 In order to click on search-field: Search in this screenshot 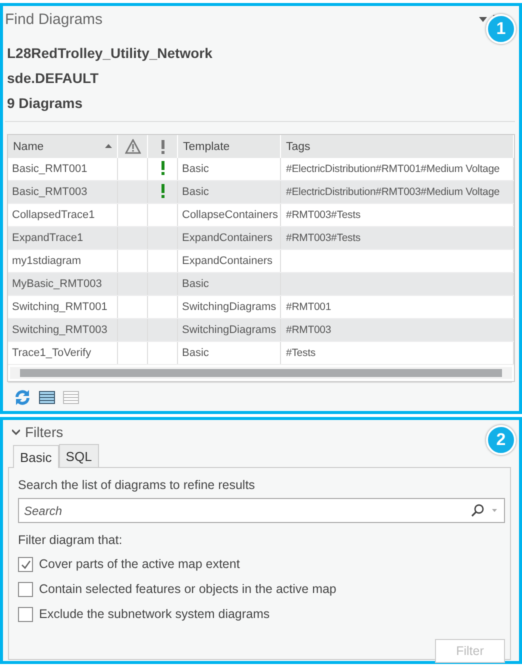, I will do `click(261, 510)`.